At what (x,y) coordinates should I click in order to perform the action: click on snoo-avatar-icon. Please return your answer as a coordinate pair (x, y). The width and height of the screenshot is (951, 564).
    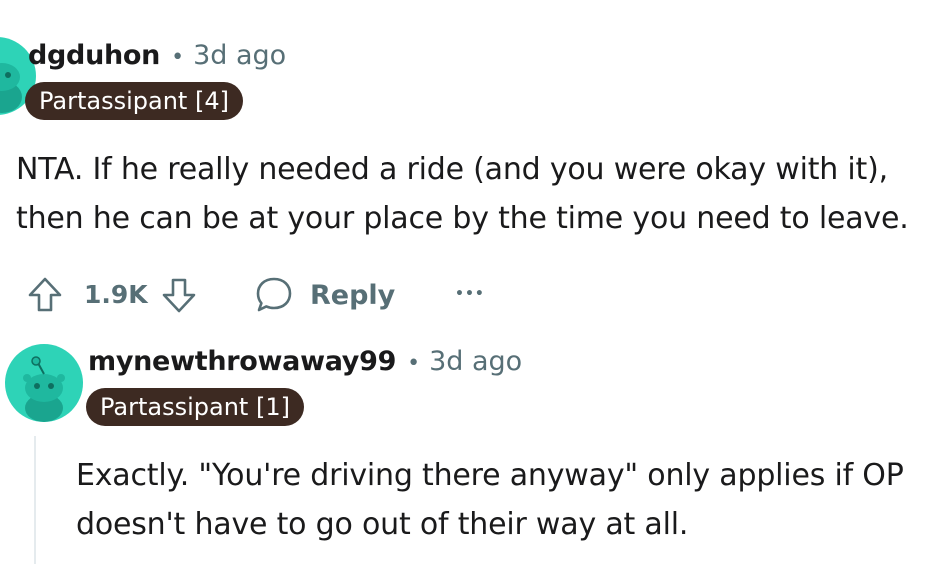
    Looking at the image, I should click on (44, 389).